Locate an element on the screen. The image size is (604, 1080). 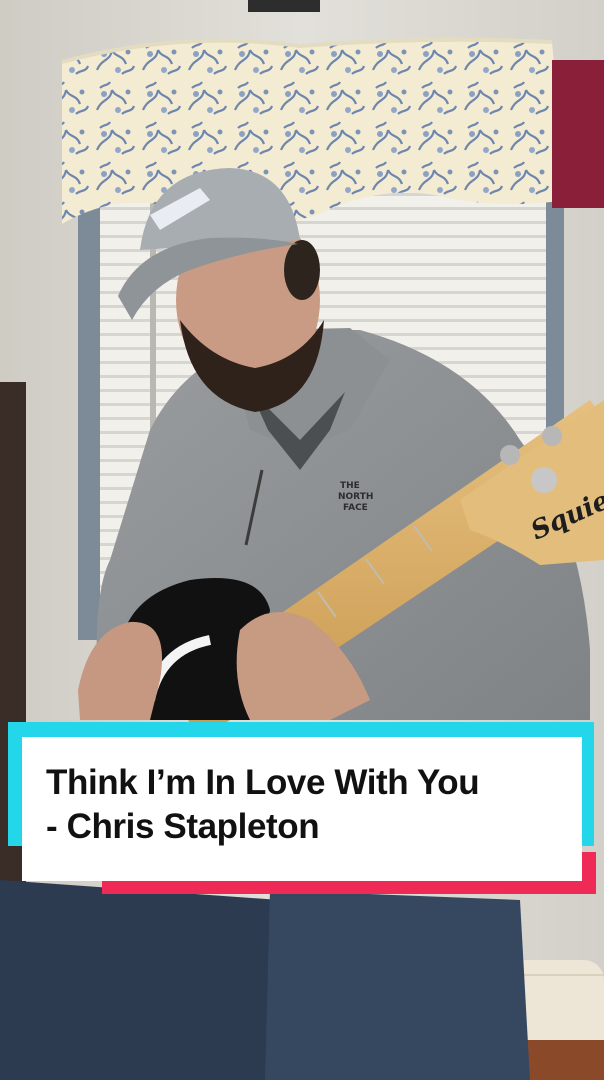
wall-flag is located at coordinates (578, 134).